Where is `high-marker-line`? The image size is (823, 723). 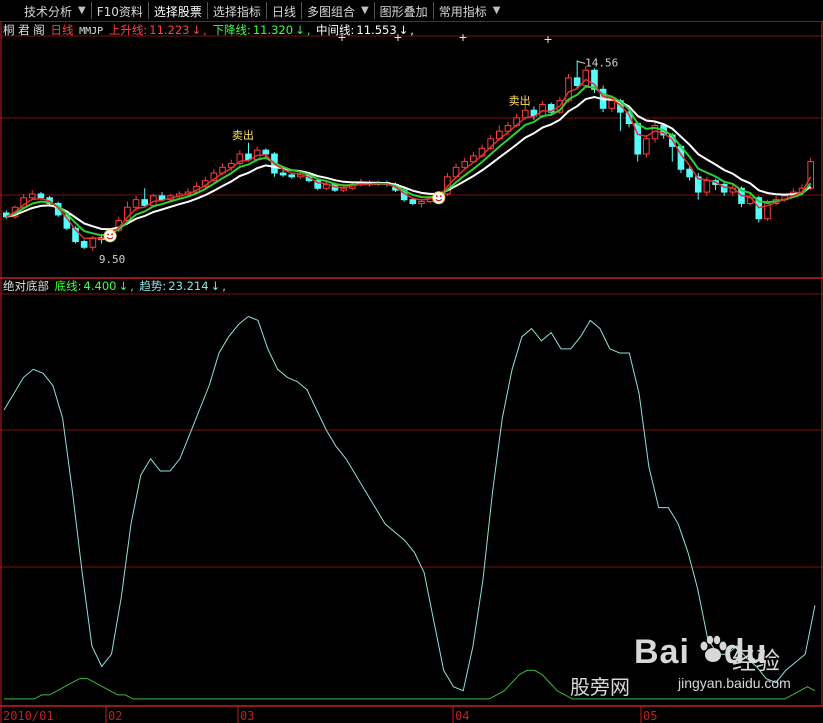
high-marker-line is located at coordinates (581, 62).